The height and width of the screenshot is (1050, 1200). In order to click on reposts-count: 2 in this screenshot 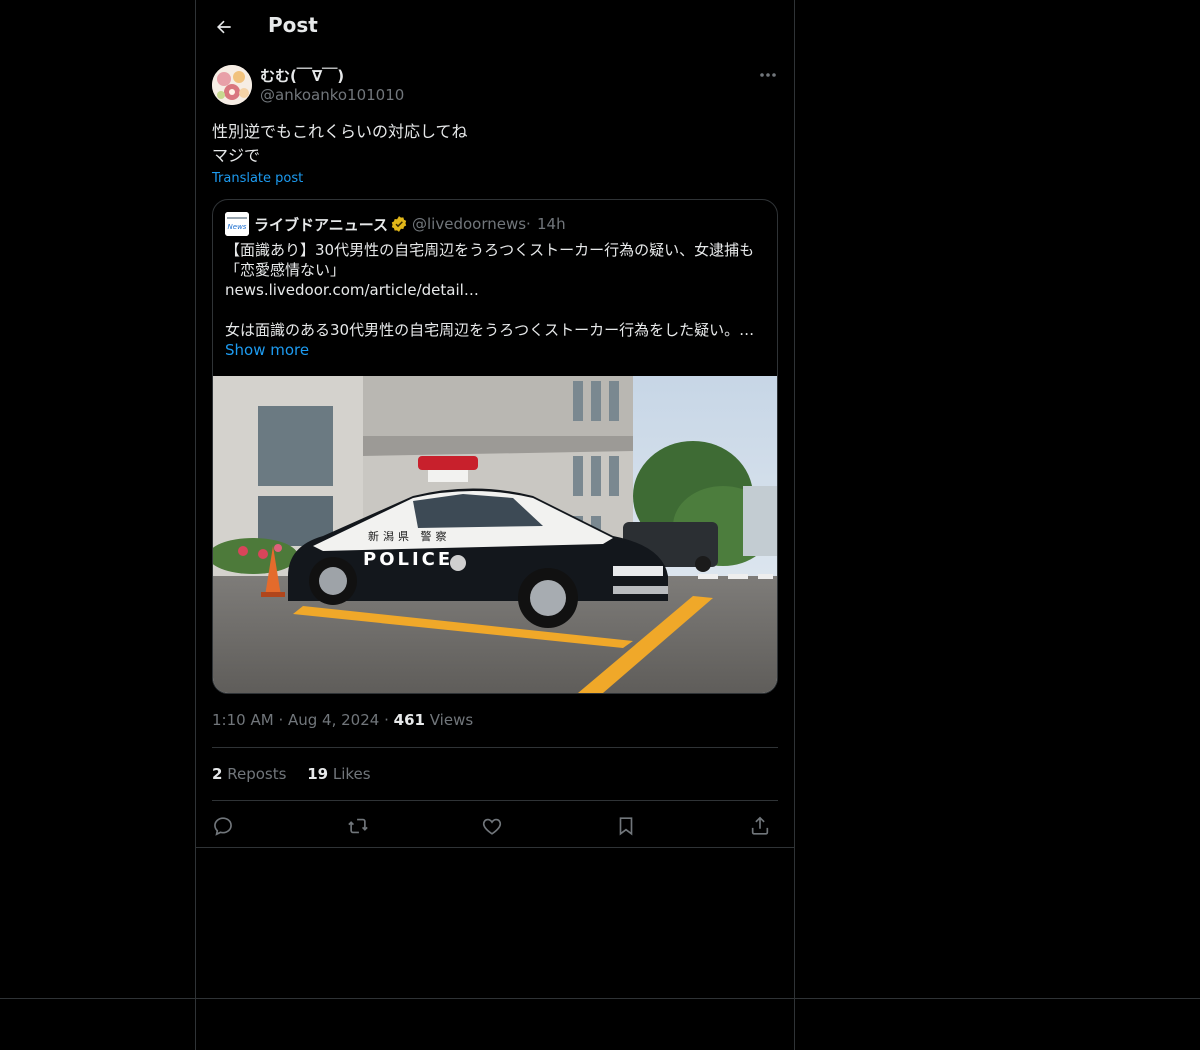, I will do `click(217, 774)`.